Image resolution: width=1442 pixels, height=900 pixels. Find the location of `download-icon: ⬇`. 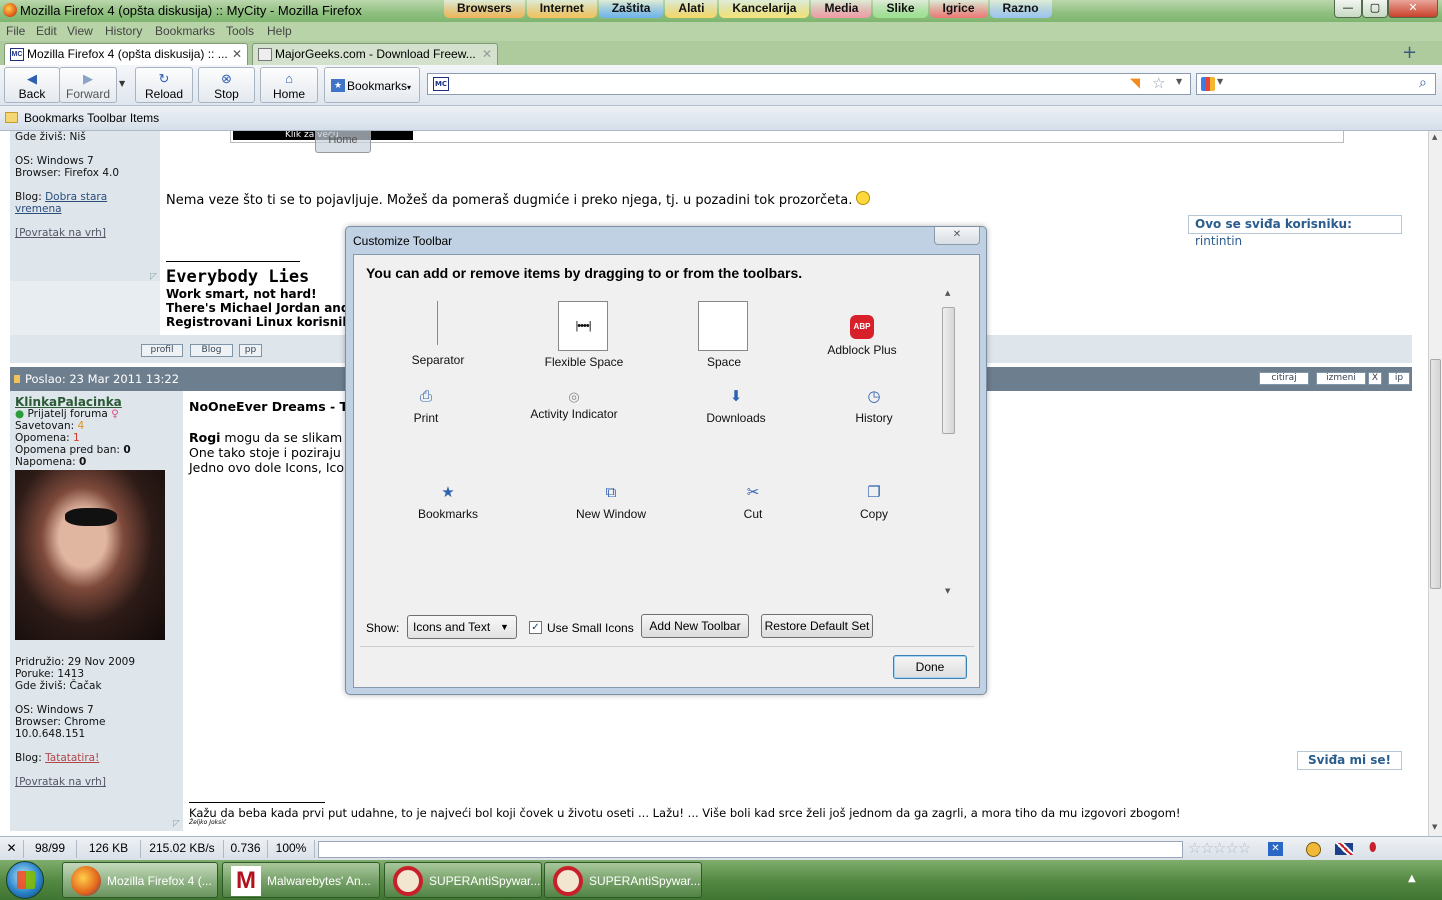

download-icon: ⬇ is located at coordinates (736, 396).